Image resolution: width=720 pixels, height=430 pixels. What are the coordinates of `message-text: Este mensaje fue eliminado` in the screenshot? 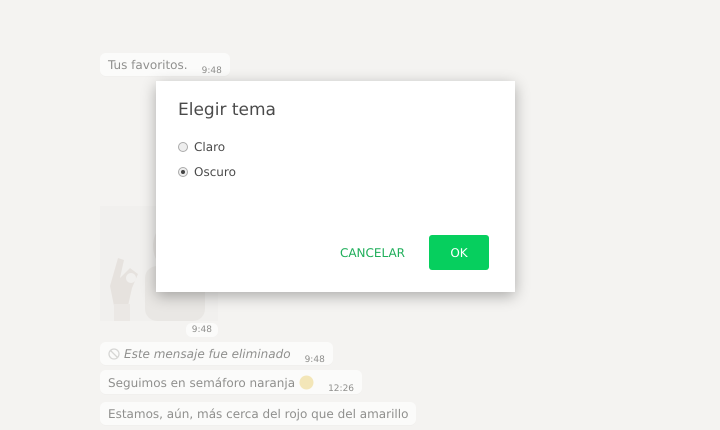 It's located at (207, 354).